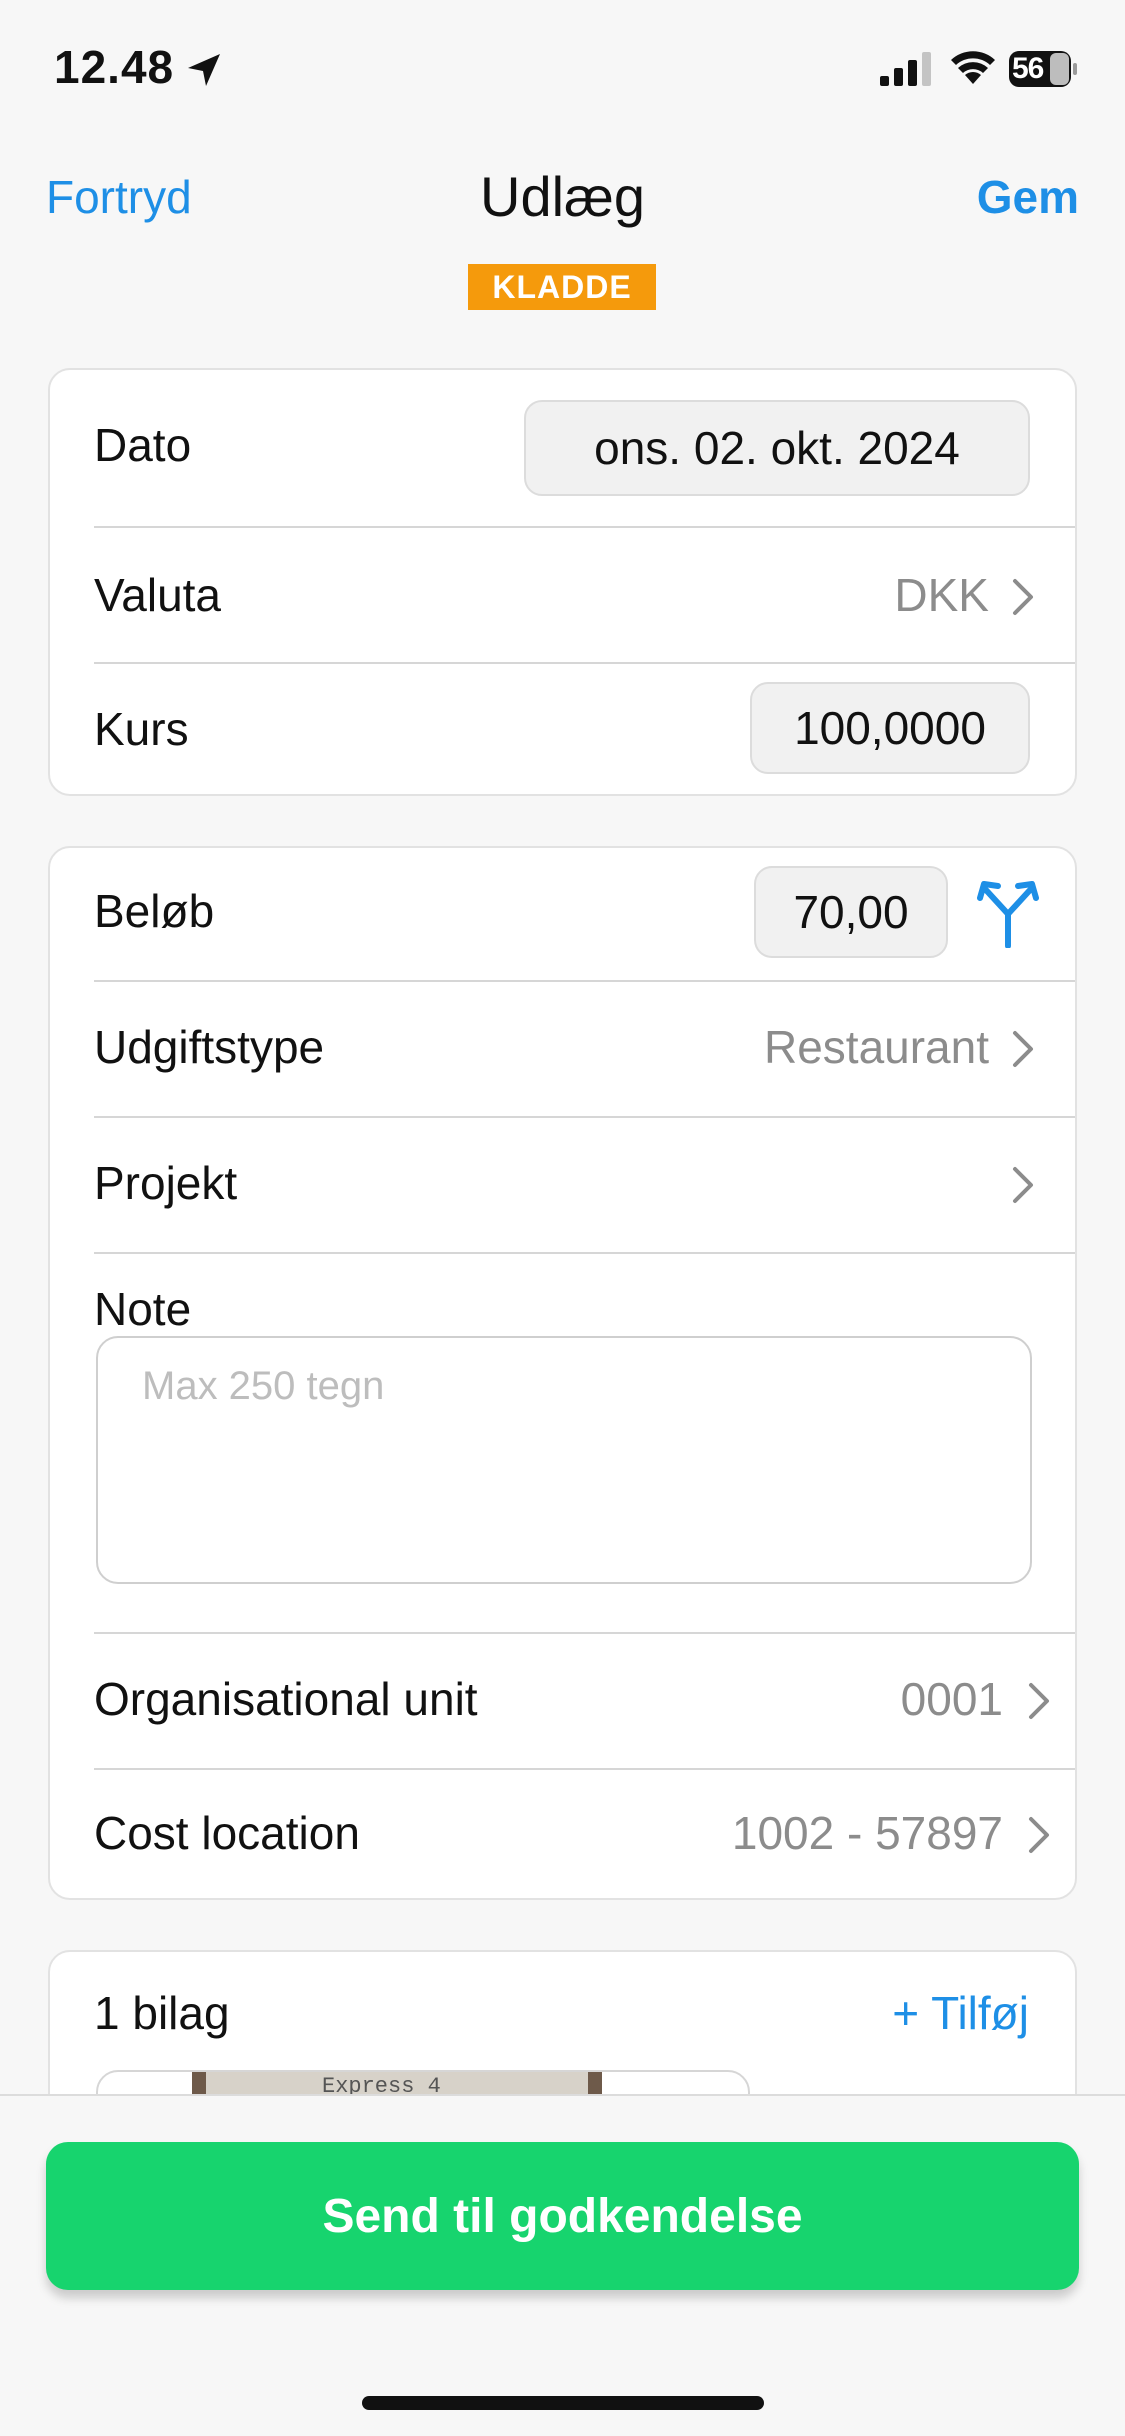 The height and width of the screenshot is (2436, 1125). I want to click on note-field, so click(564, 1460).